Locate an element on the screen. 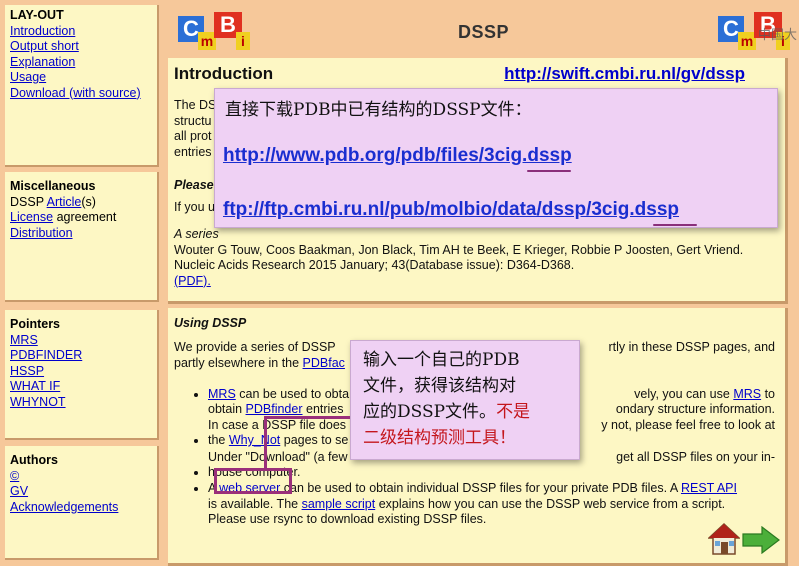 This screenshot has height=566, width=799. pointer-mrs-link: MRS is located at coordinates (81, 341).